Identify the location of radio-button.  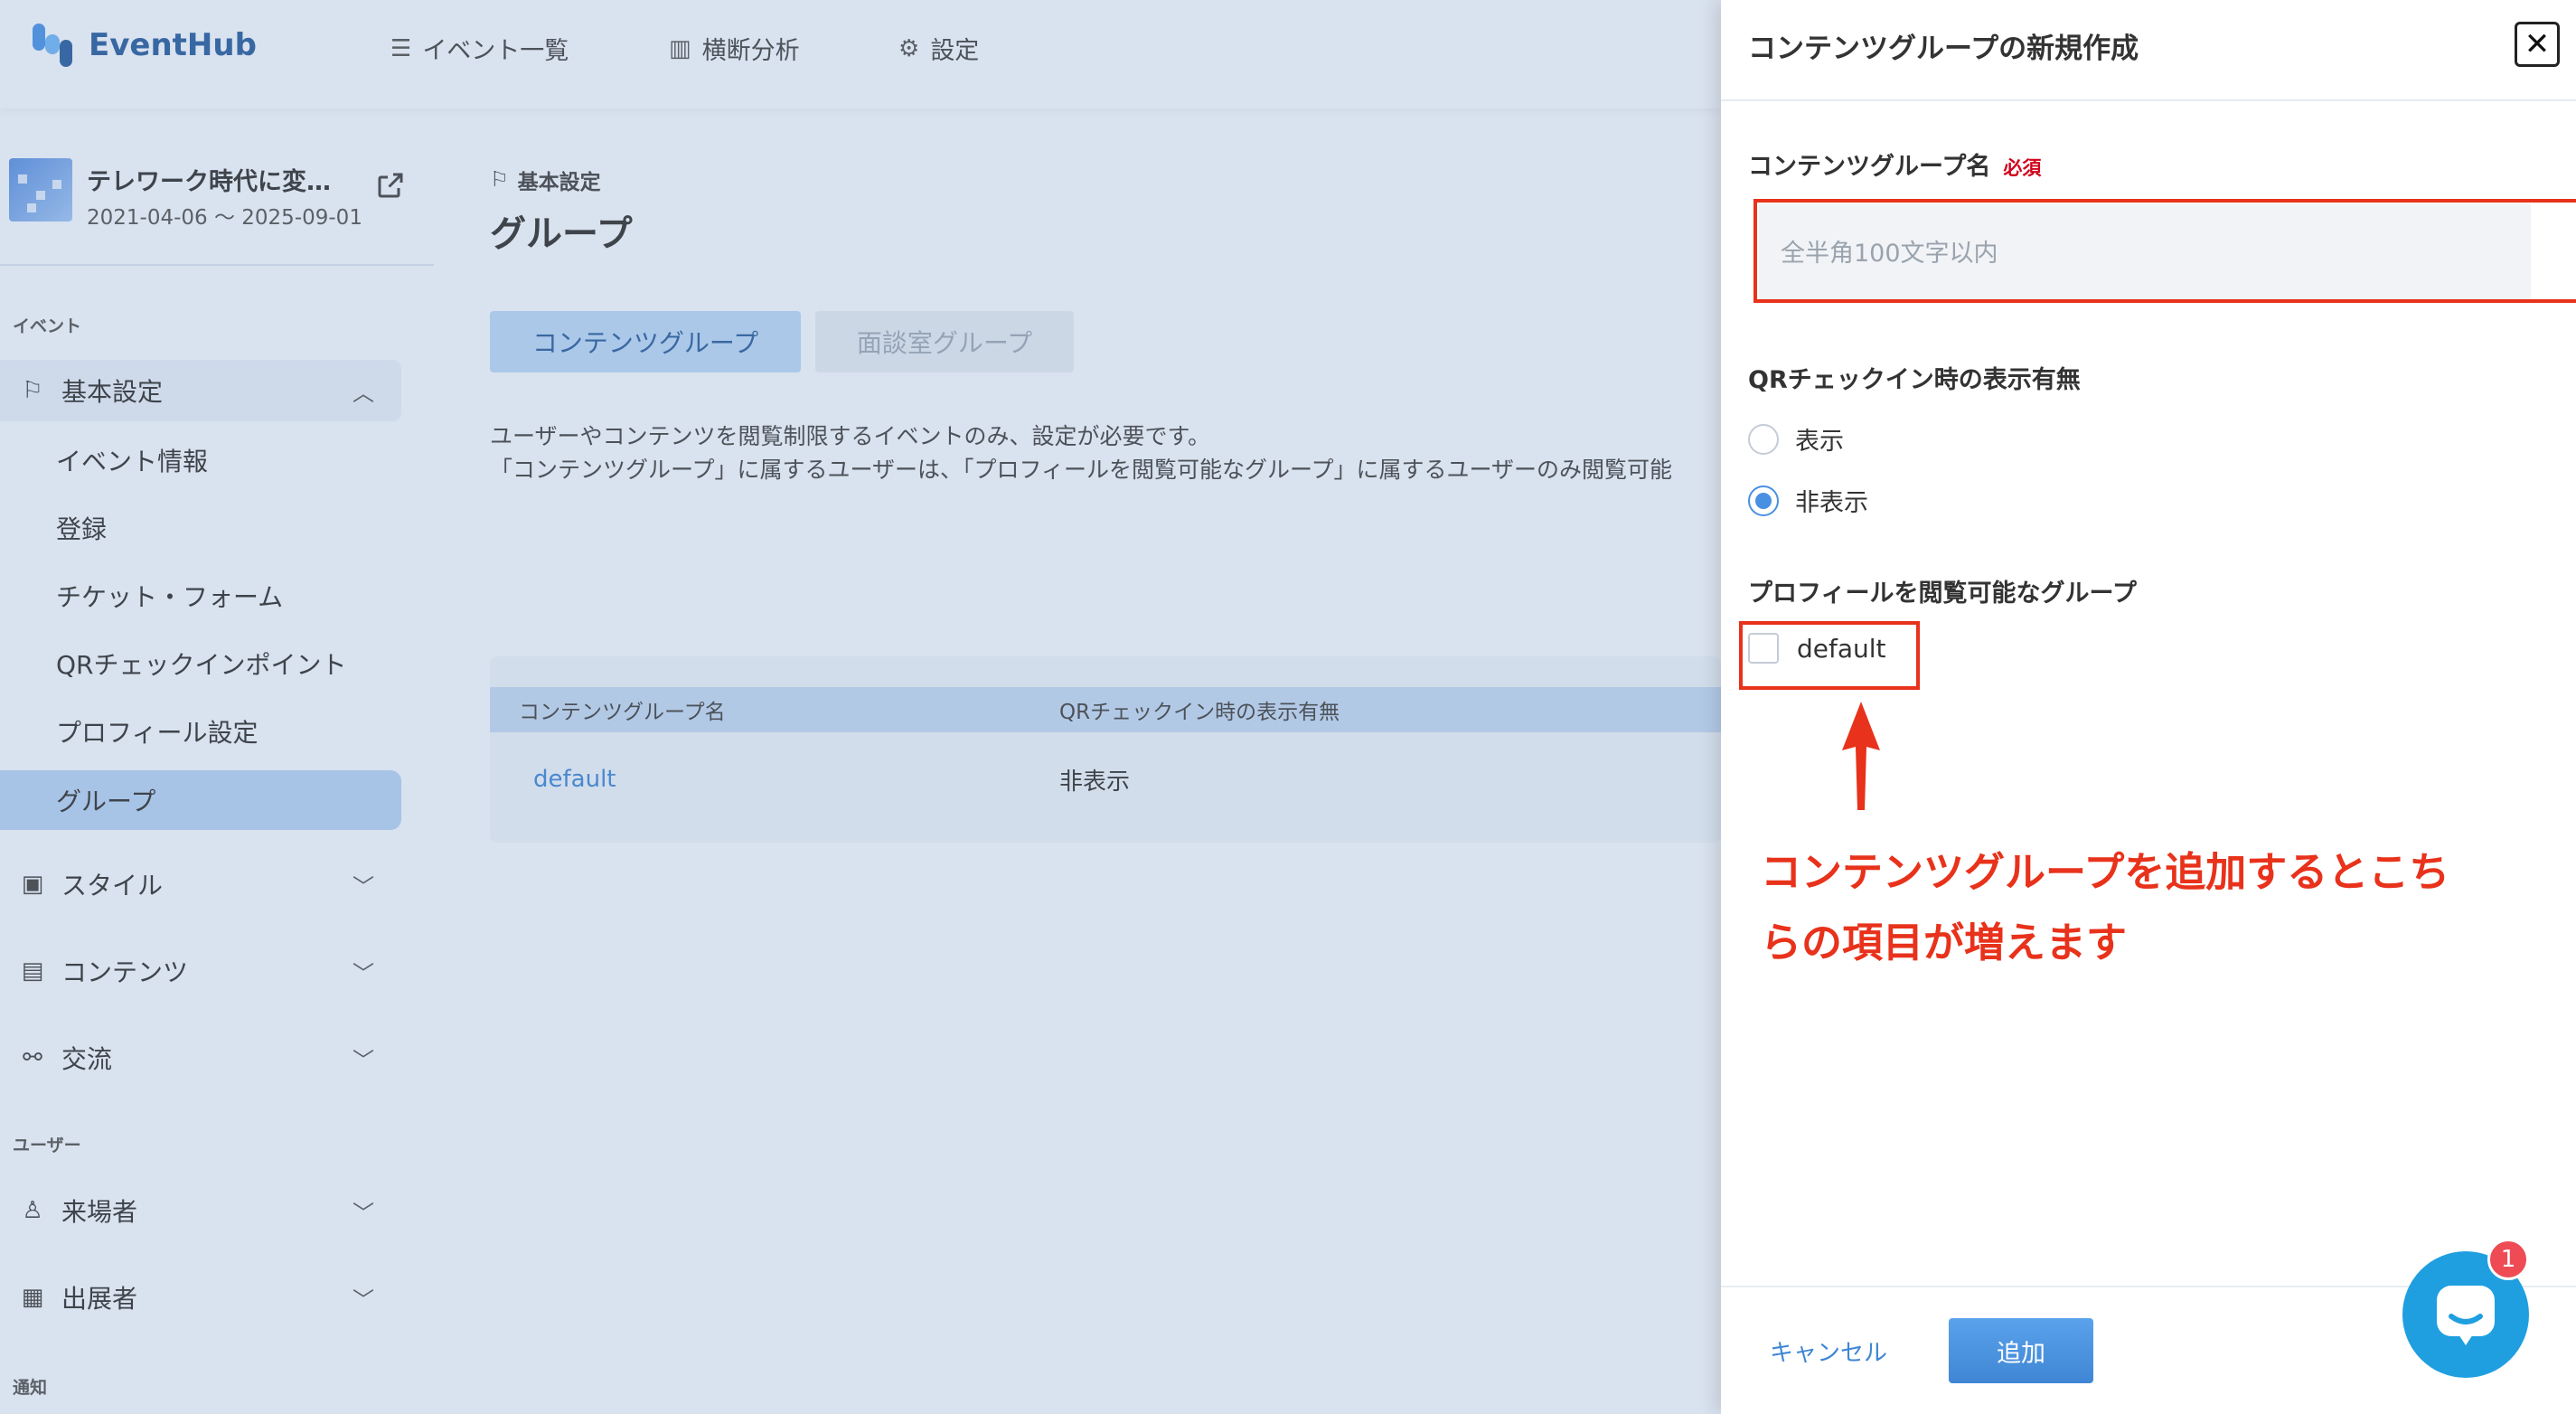
(1764, 439).